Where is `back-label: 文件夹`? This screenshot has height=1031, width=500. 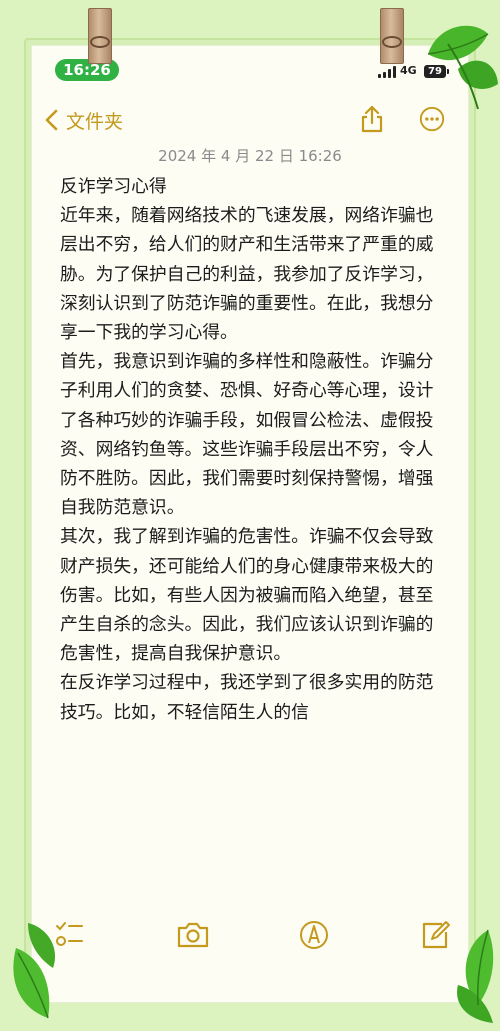 back-label: 文件夹 is located at coordinates (95, 121).